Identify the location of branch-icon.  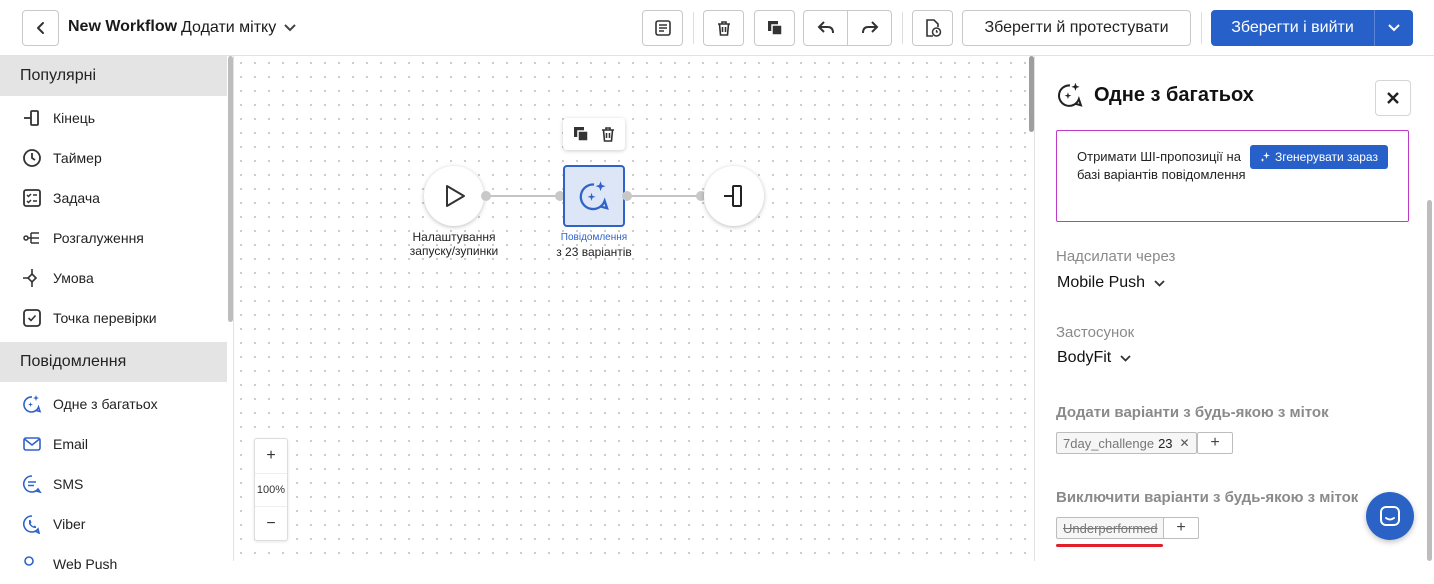
(32, 238).